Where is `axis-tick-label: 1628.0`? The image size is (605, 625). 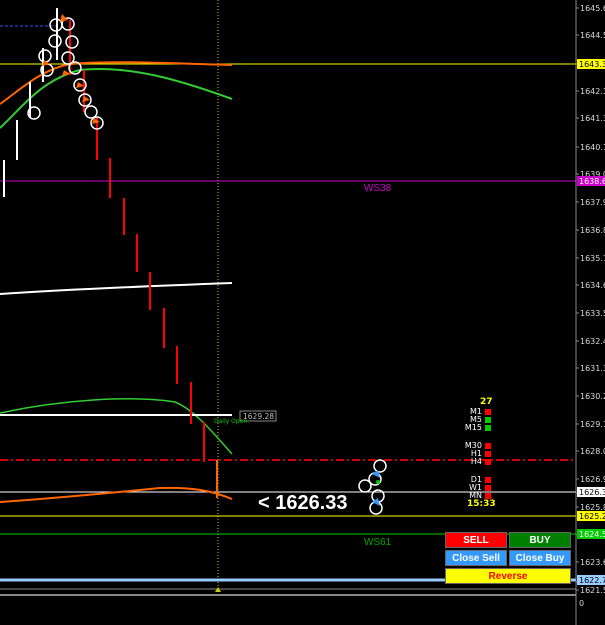
axis-tick-label: 1628.0 is located at coordinates (592, 451).